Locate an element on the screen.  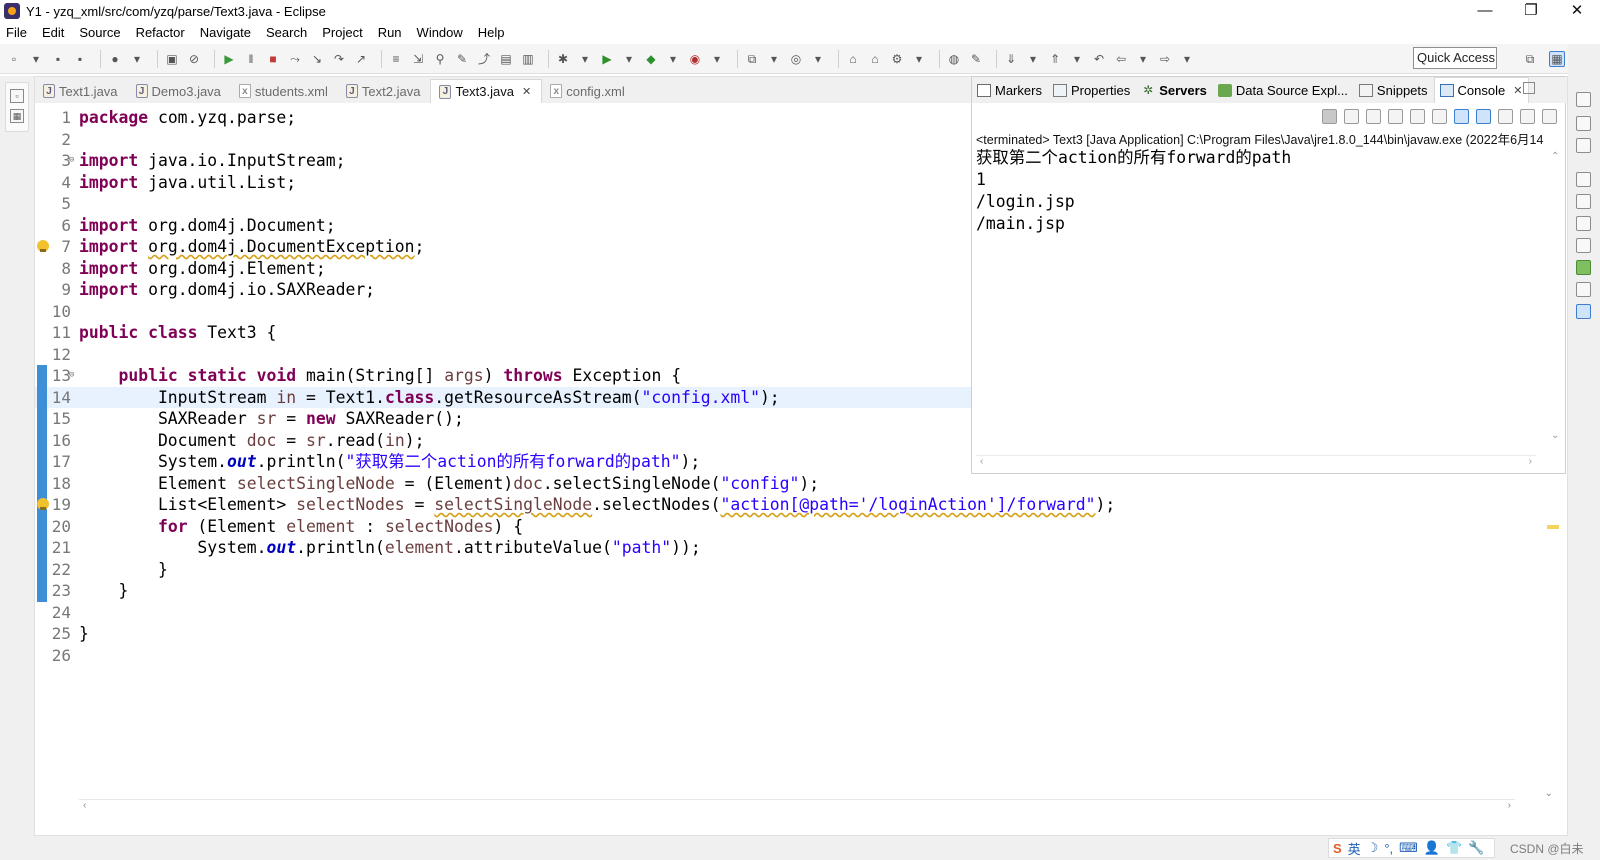
task-list-icon is located at coordinates (1583, 145).